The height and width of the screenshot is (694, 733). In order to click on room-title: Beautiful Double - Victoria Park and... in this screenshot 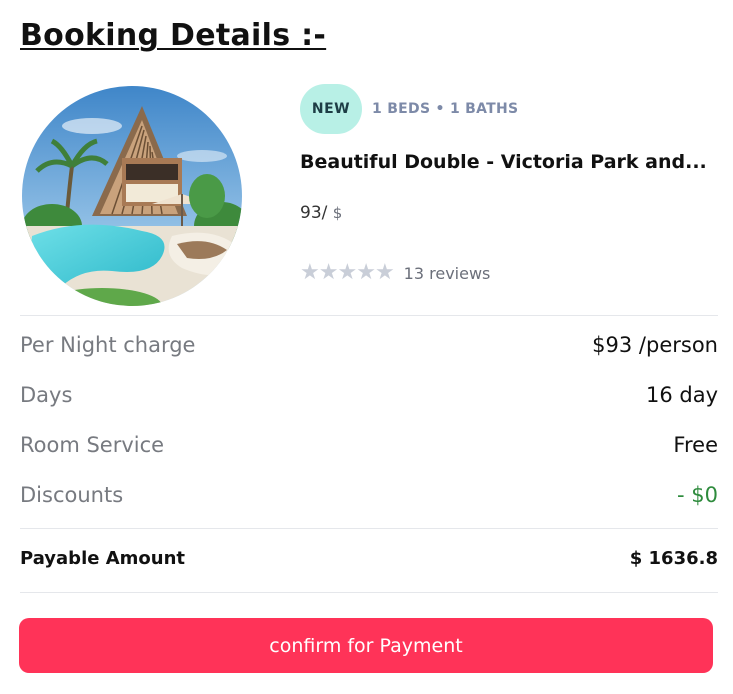, I will do `click(507, 162)`.